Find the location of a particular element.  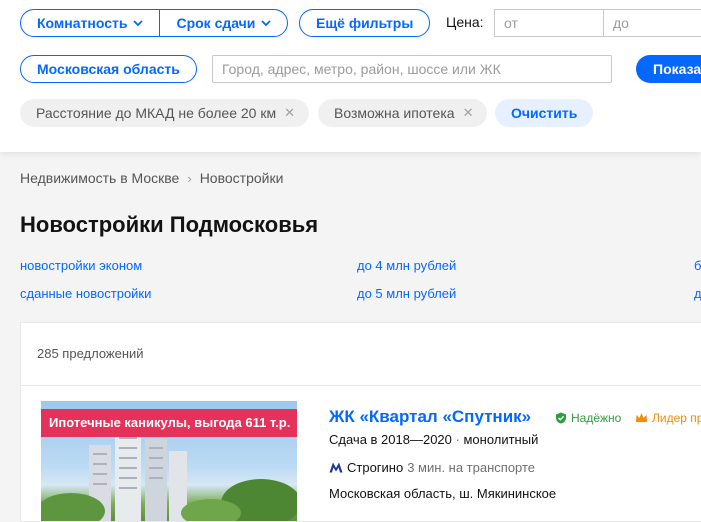

deadline-dropdown: Срок сдачи is located at coordinates (223, 23).